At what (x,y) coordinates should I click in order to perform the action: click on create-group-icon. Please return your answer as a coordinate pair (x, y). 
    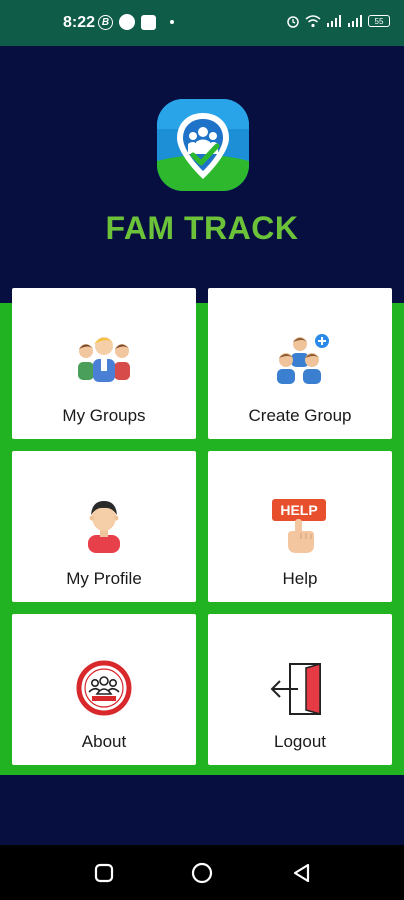
    Looking at the image, I should click on (303, 359).